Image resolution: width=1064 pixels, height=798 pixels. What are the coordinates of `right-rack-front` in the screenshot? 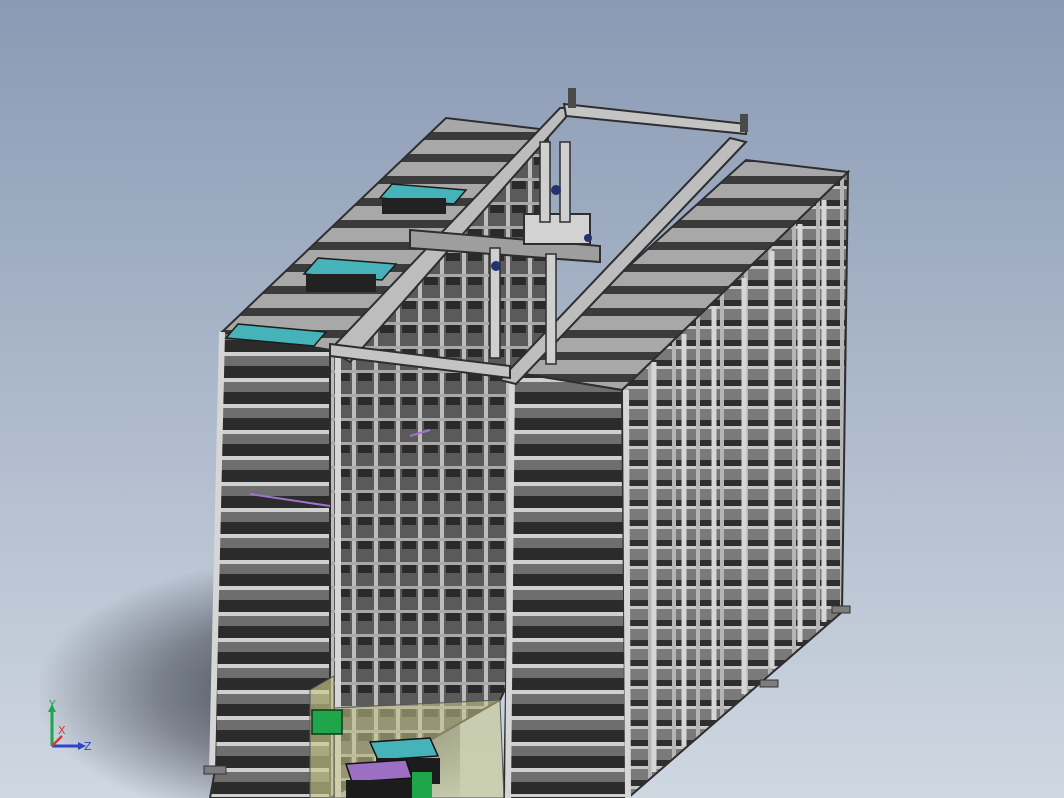 It's located at (565, 584).